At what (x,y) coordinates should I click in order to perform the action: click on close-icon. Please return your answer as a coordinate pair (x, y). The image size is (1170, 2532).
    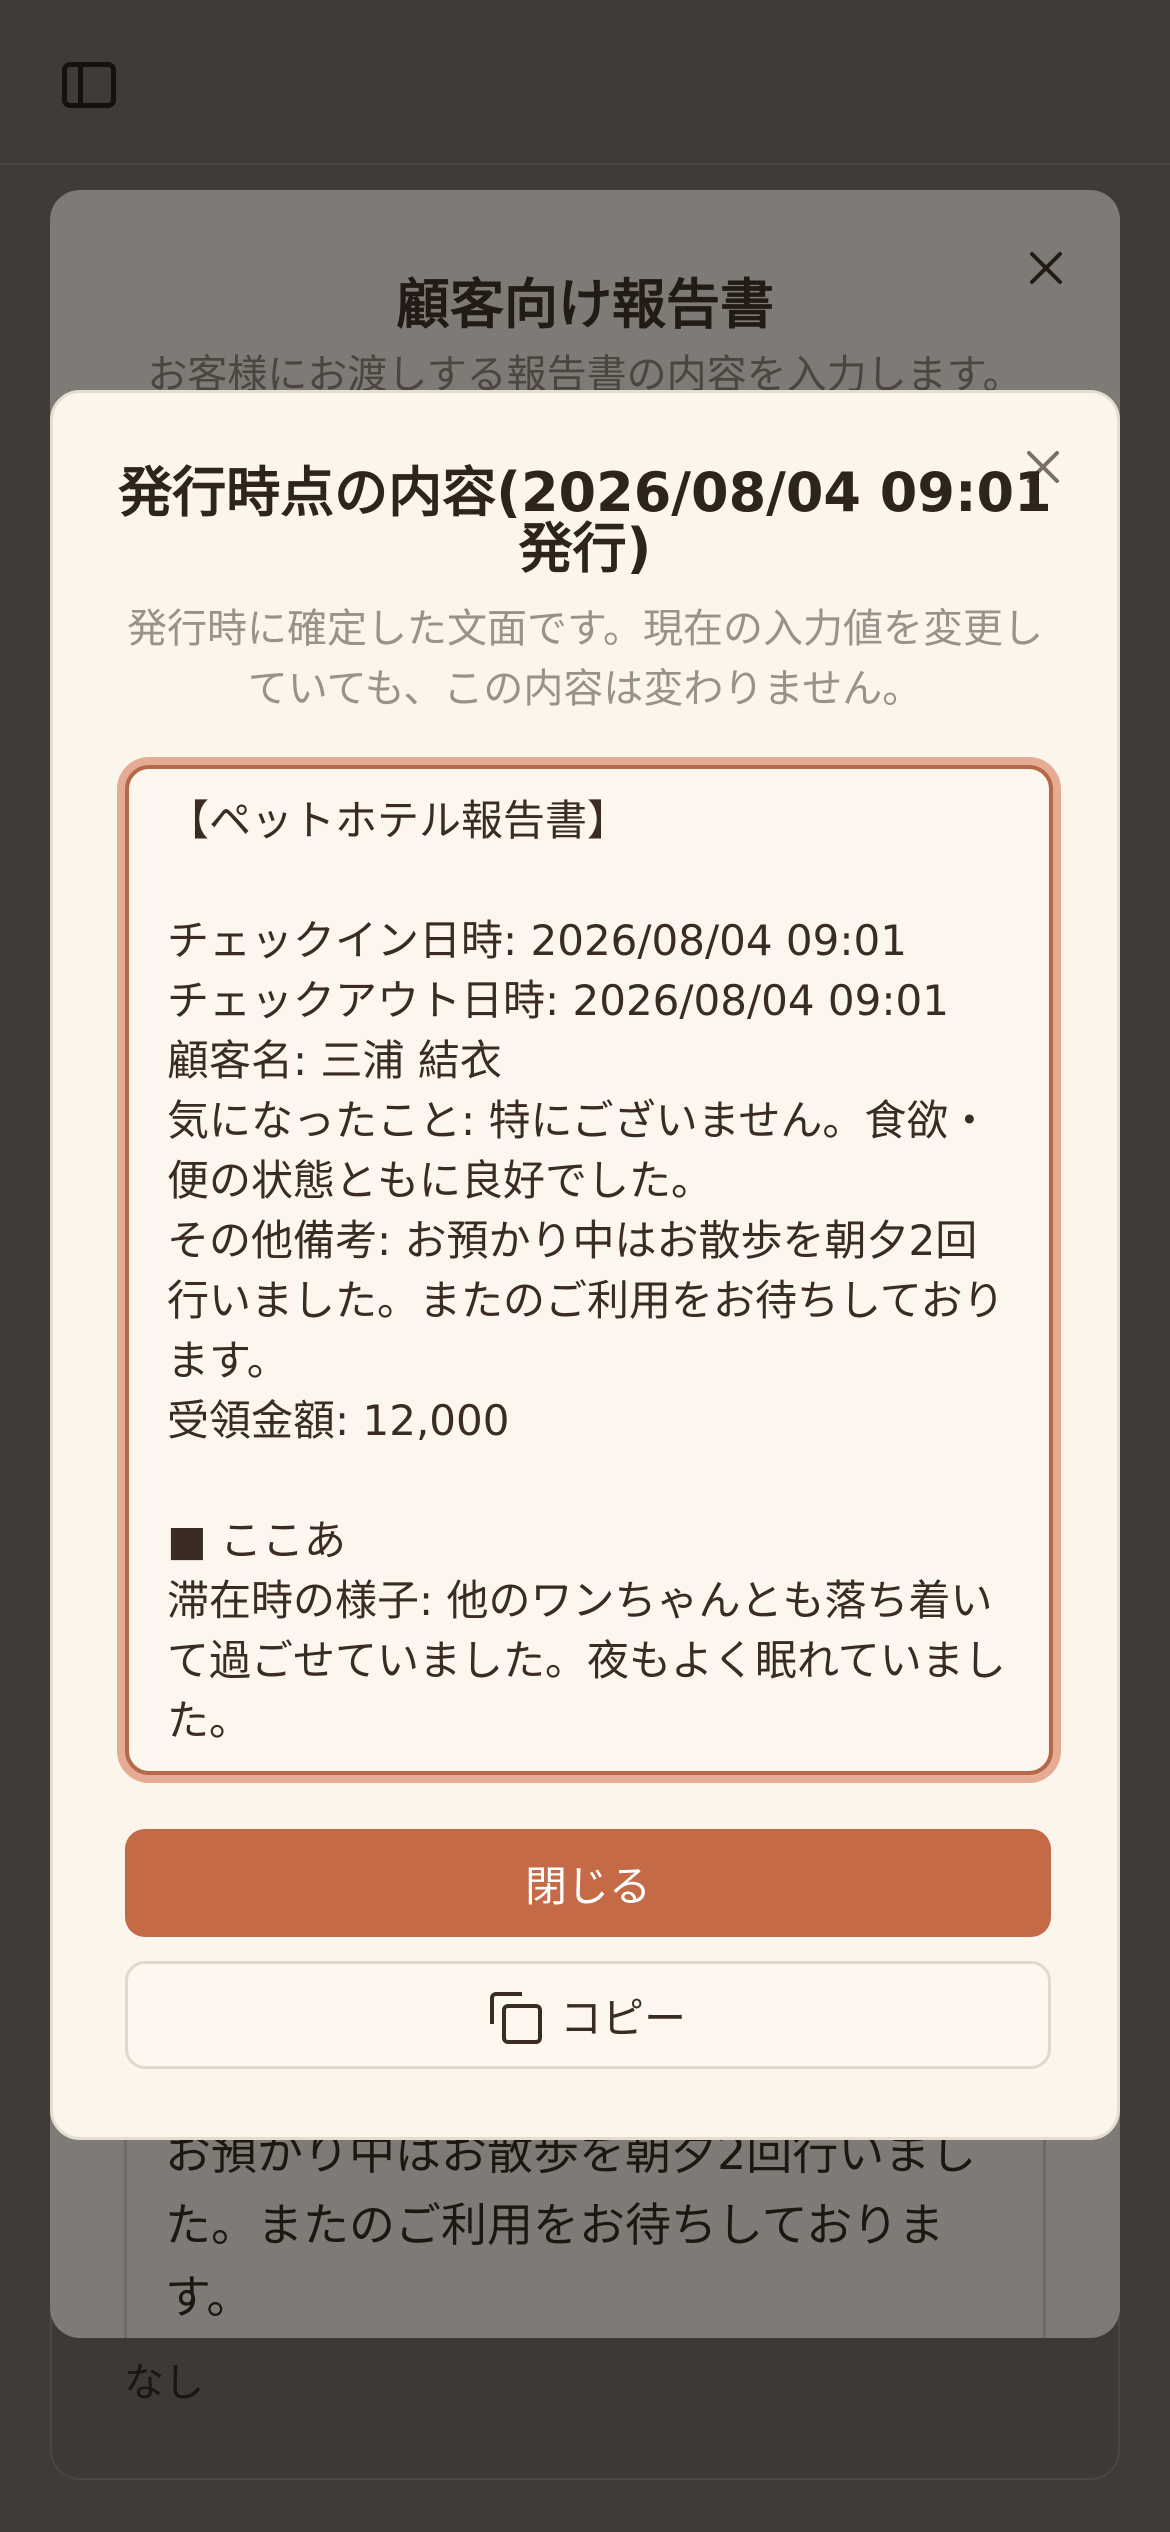
    Looking at the image, I should click on (1046, 268).